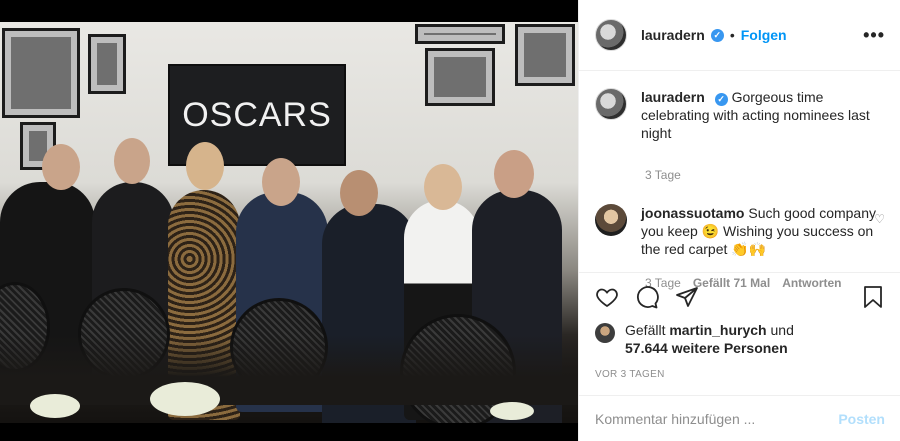  I want to click on dinner-table, so click(289, 370).